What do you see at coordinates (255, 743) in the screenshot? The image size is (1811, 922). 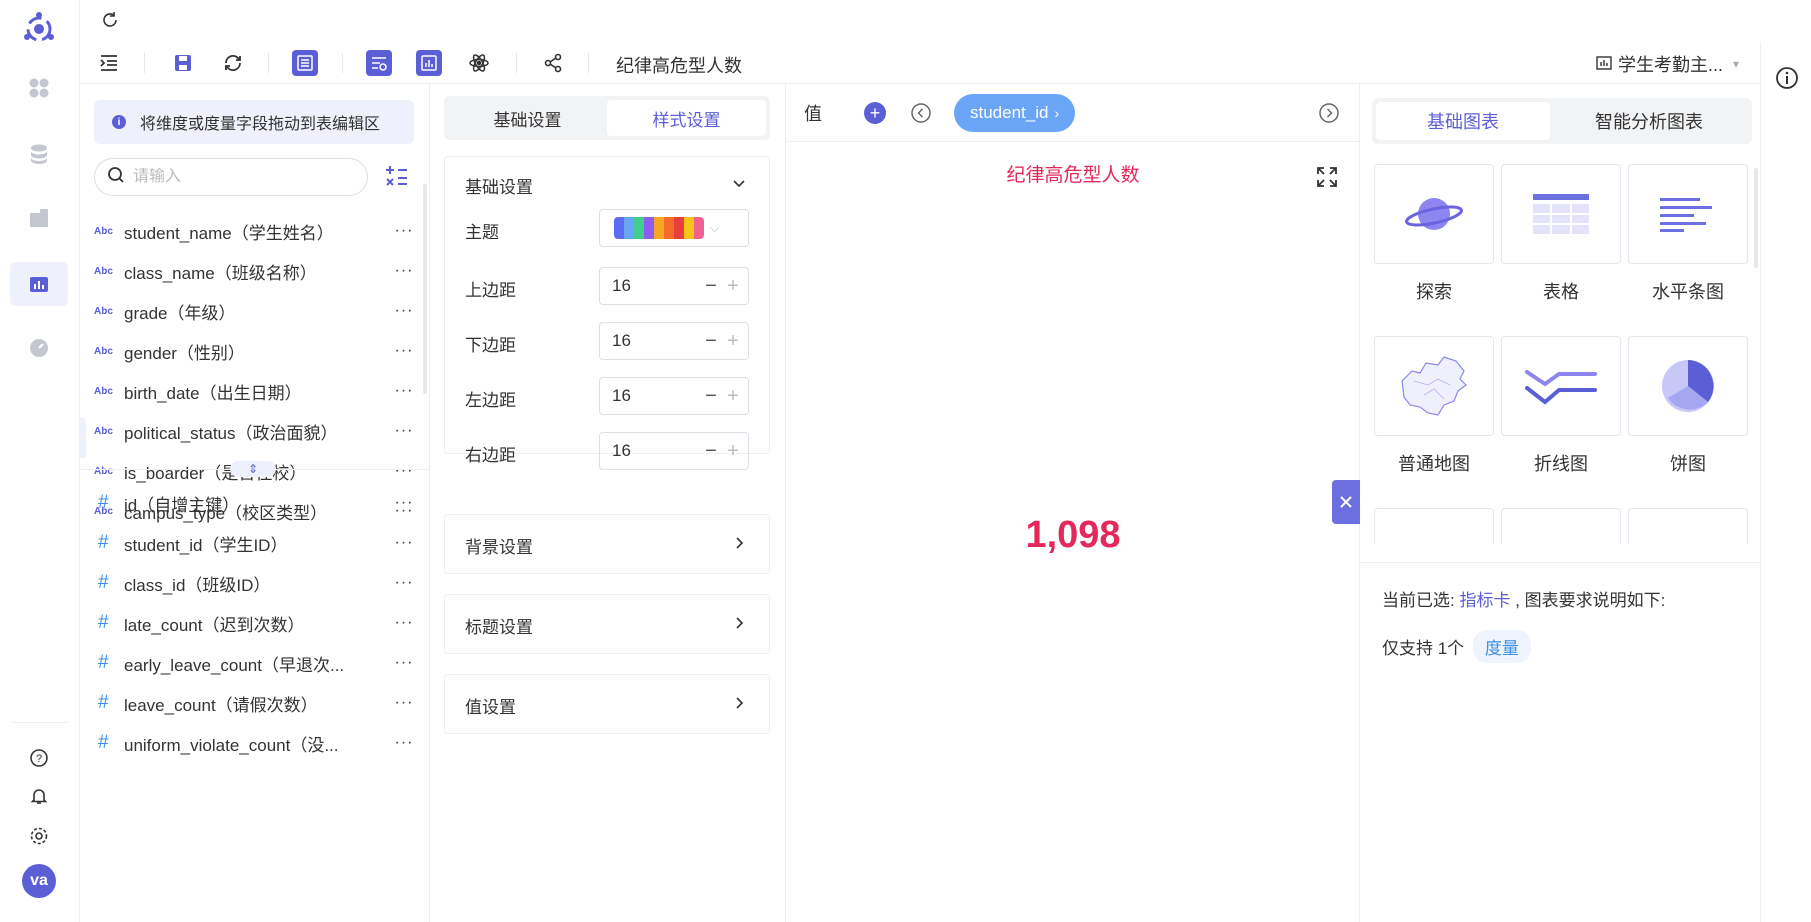 I see `measure-field-item: # uniform_violate_count（没... ···` at bounding box center [255, 743].